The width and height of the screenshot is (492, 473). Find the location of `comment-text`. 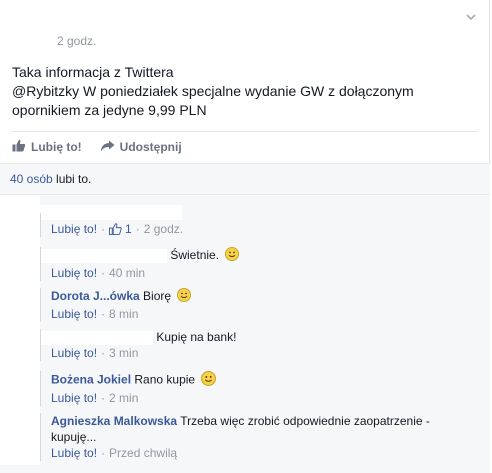

comment-text is located at coordinates (268, 217).